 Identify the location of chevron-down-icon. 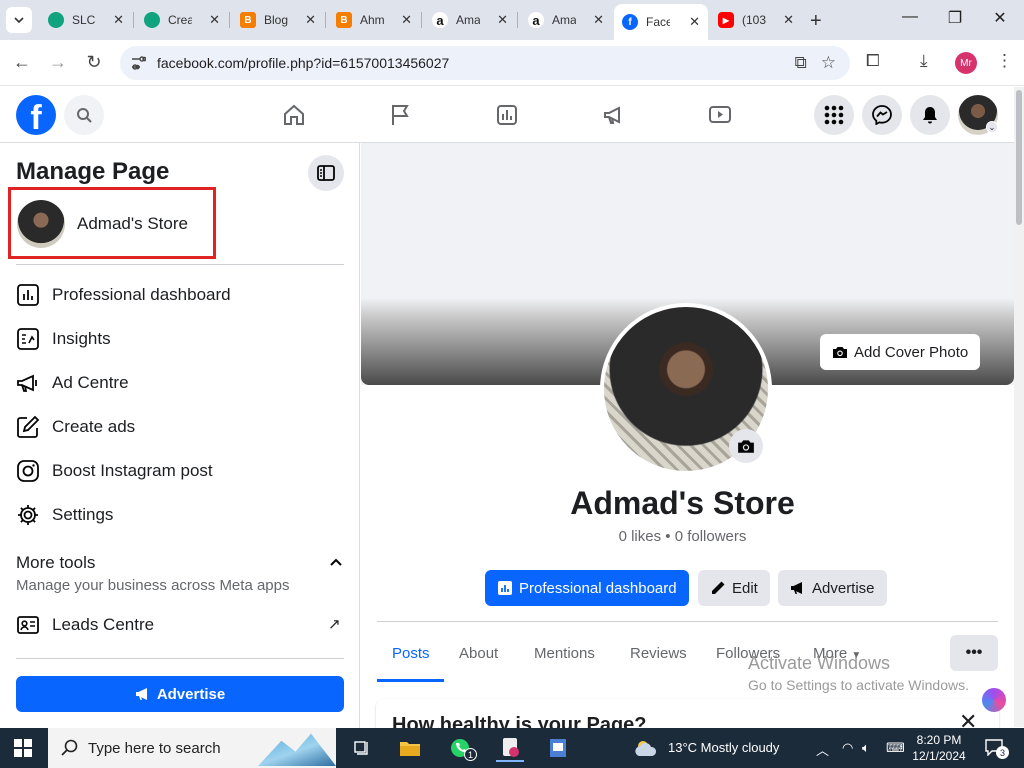
(19, 20).